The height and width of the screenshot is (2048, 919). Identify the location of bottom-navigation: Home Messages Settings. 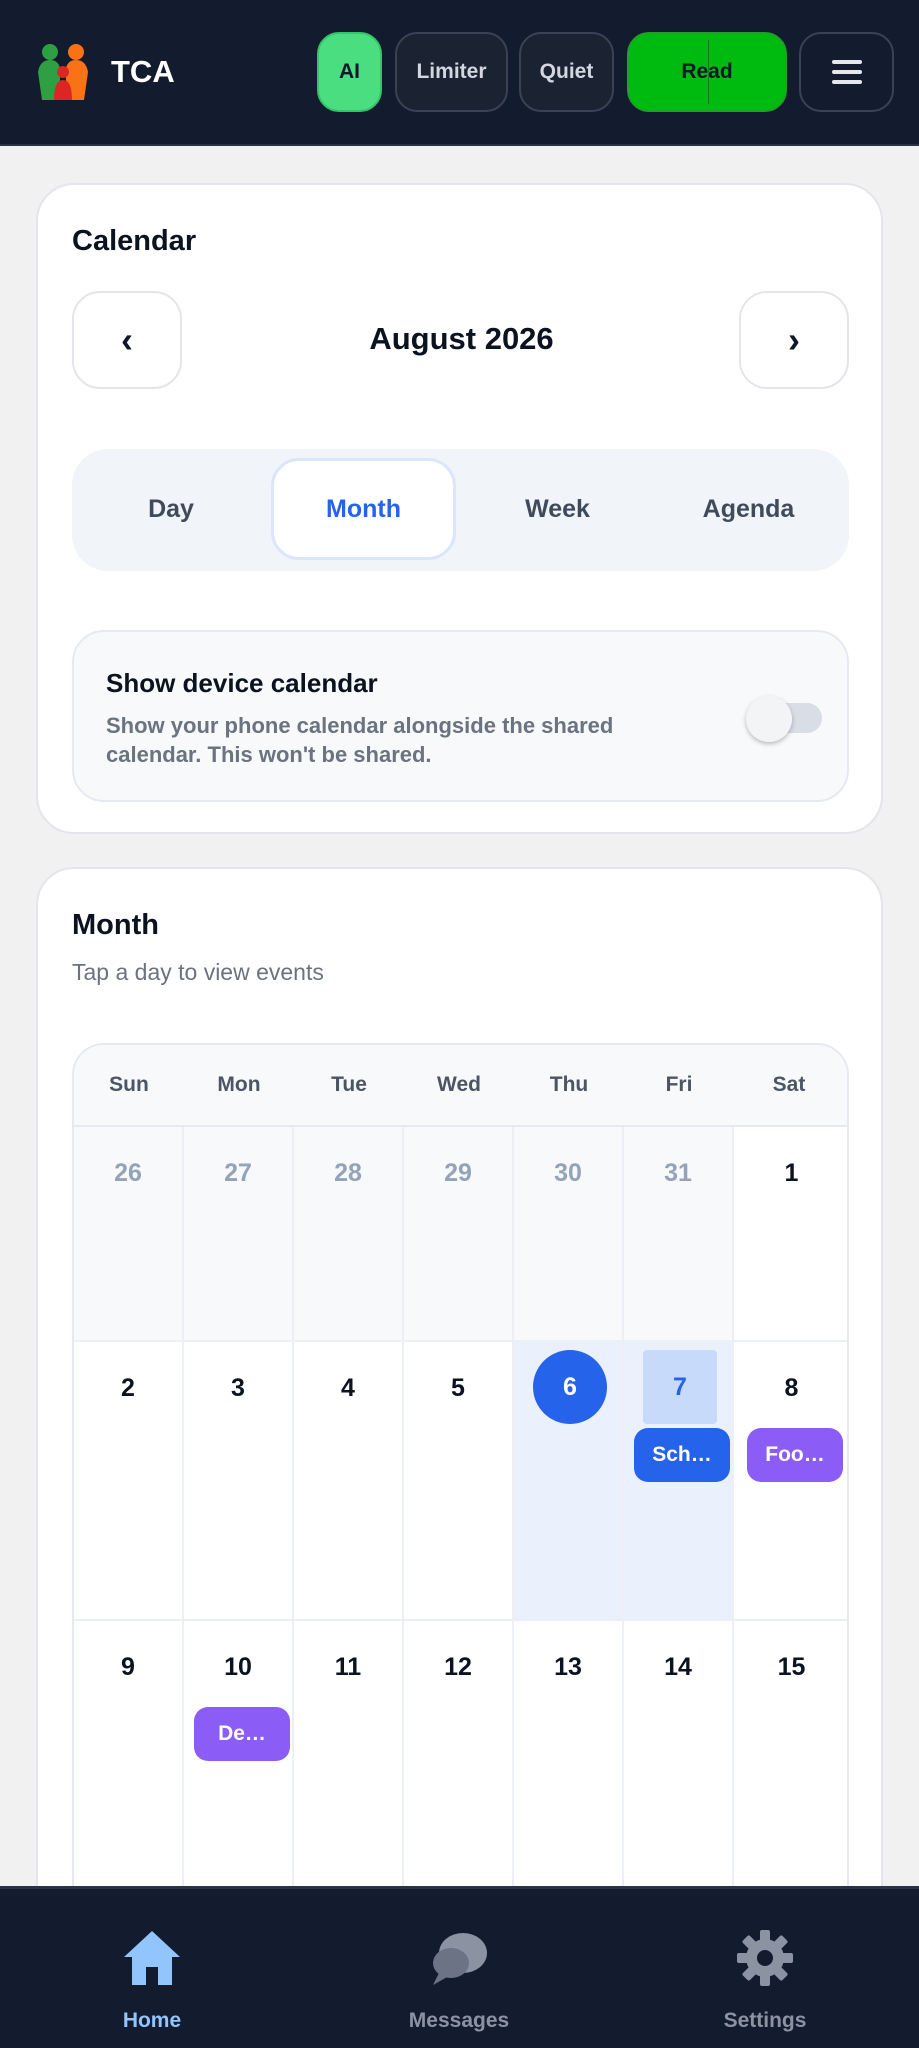
(459, 1967).